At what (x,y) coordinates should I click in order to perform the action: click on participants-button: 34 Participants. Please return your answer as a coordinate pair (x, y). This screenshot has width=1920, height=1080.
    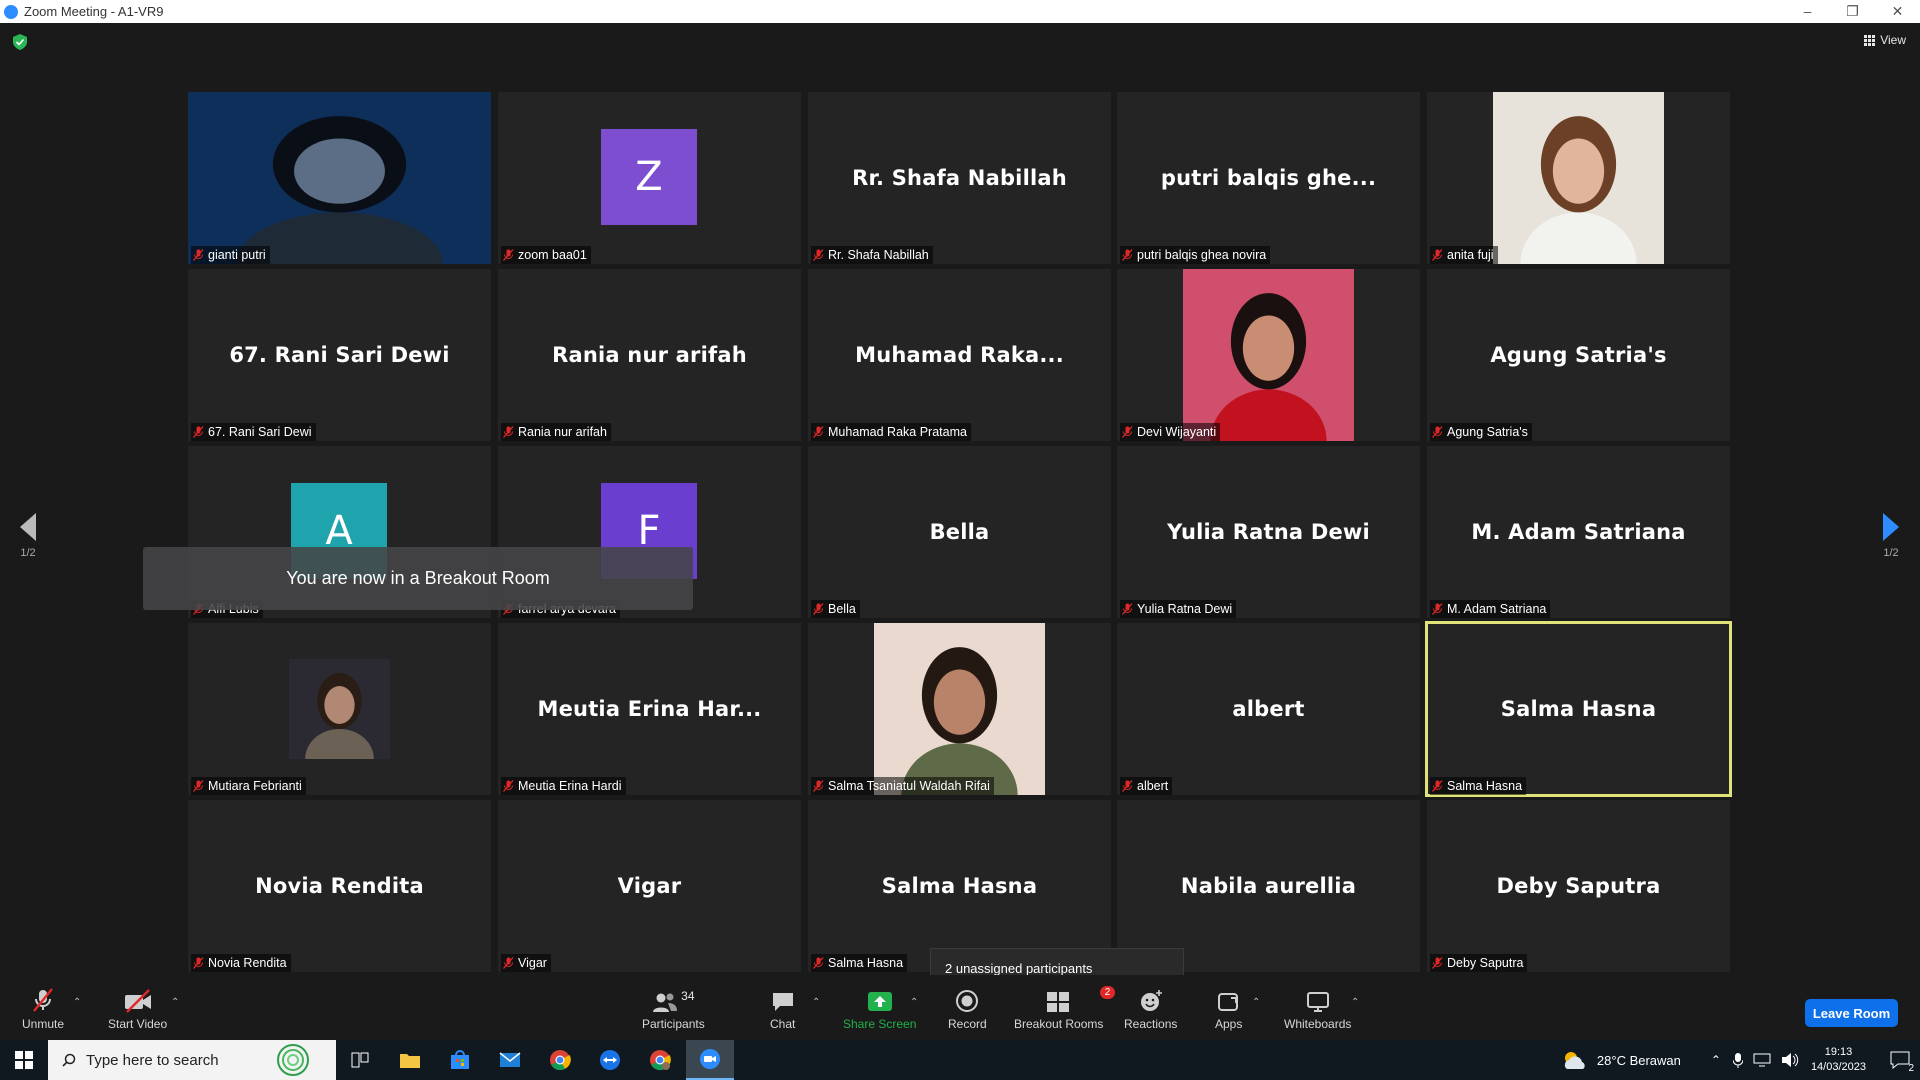
    Looking at the image, I should click on (673, 1012).